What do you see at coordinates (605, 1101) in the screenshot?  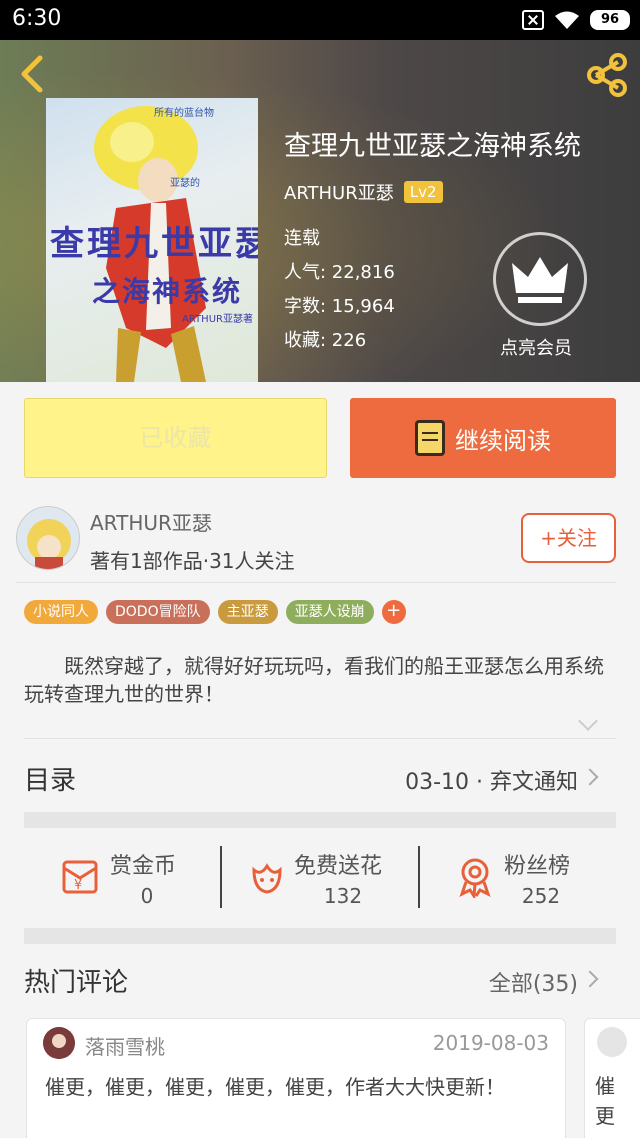 I see `comment-text: 催更` at bounding box center [605, 1101].